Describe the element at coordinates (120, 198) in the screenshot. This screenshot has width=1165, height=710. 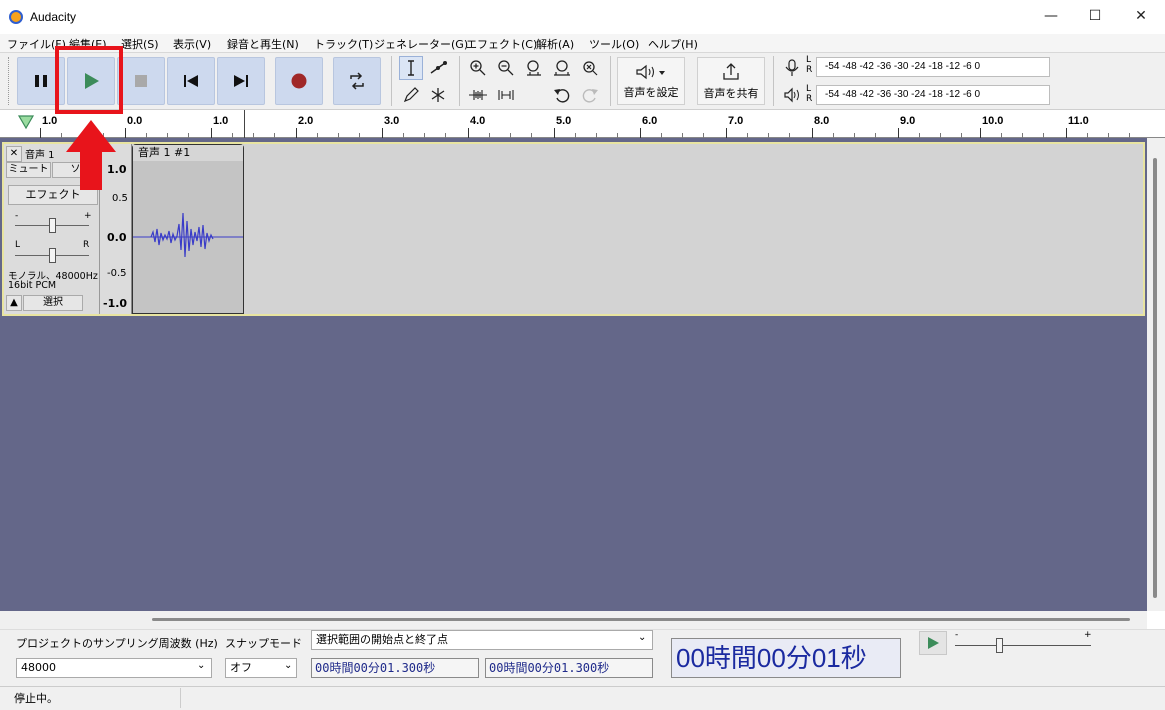
I see `amplitude-tick: 0.5` at that location.